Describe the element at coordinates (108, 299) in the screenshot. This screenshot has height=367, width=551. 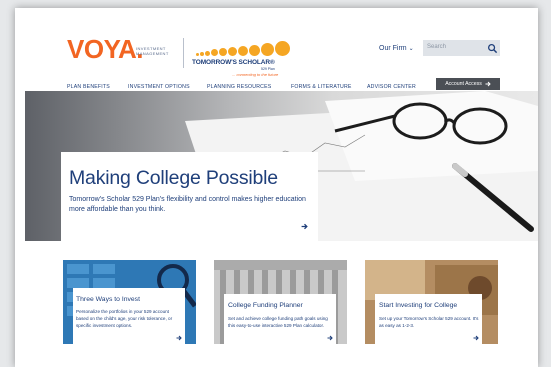
I see `card-title: Three Ways to Invest` at that location.